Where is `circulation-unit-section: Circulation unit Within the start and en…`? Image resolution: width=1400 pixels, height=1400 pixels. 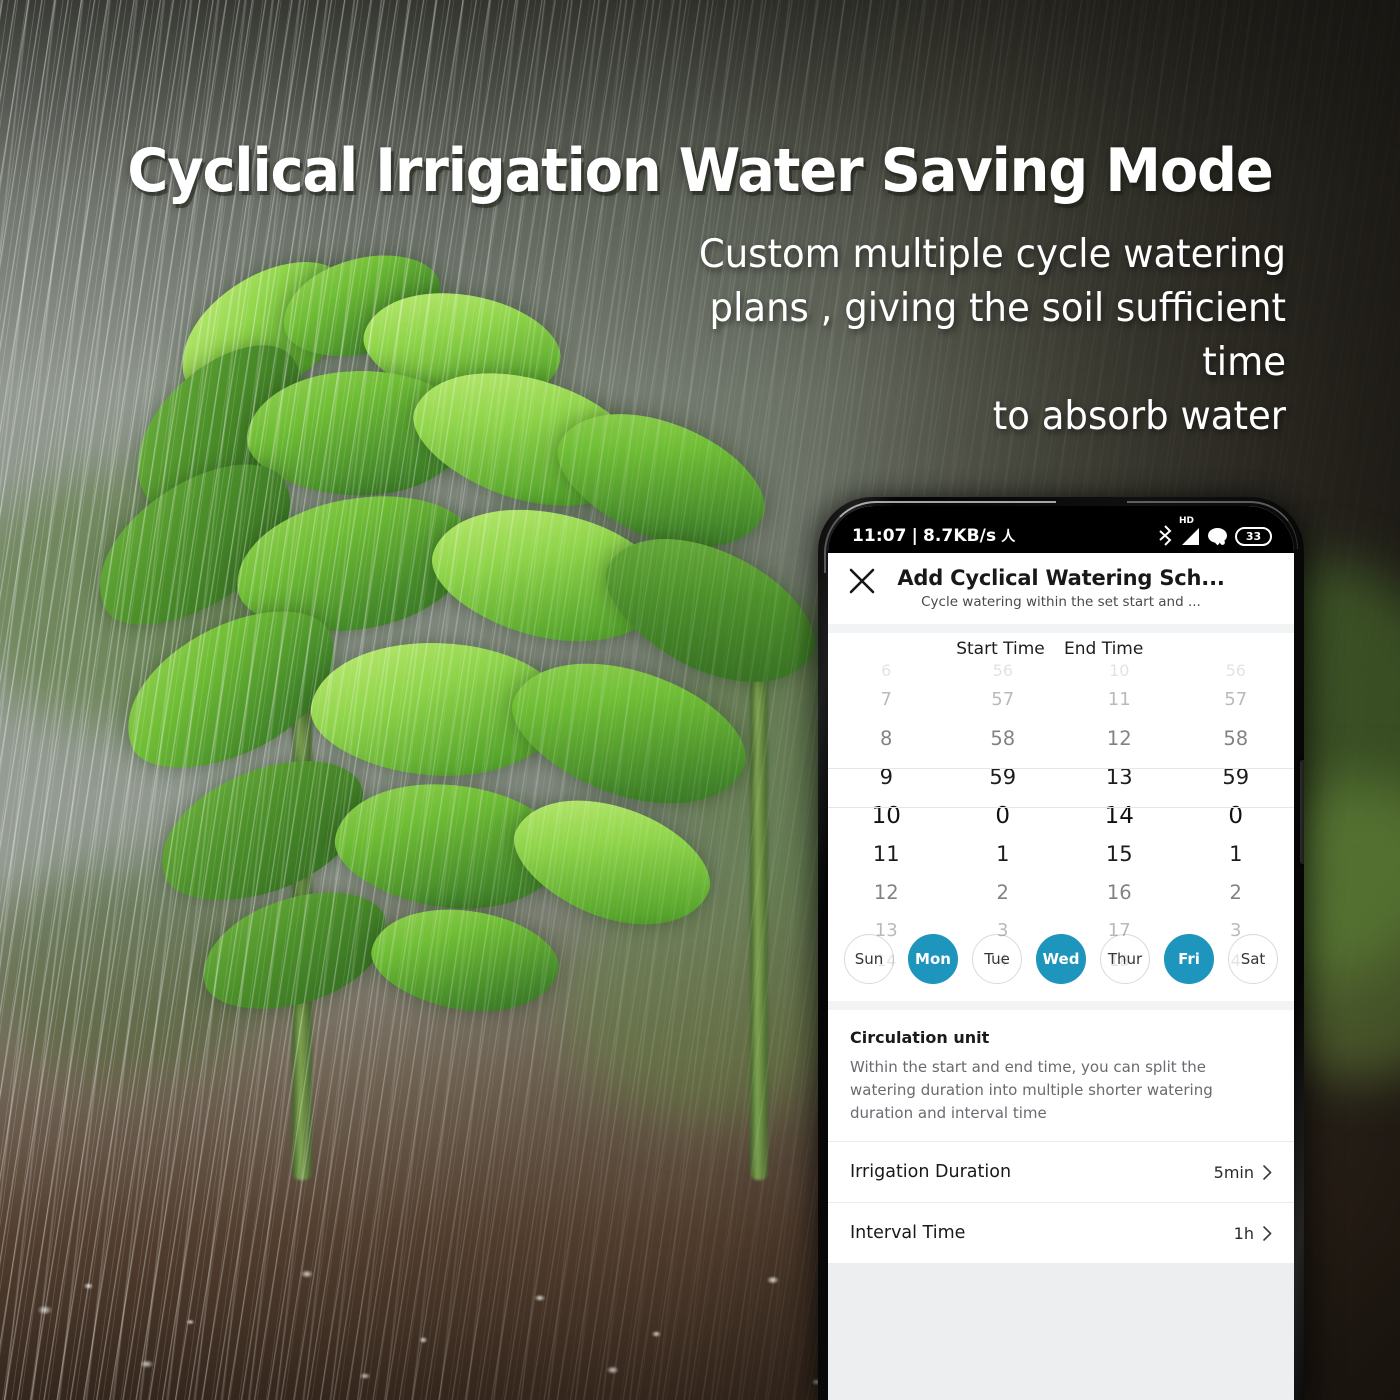 circulation-unit-section: Circulation unit Within the start and en… is located at coordinates (1061, 1075).